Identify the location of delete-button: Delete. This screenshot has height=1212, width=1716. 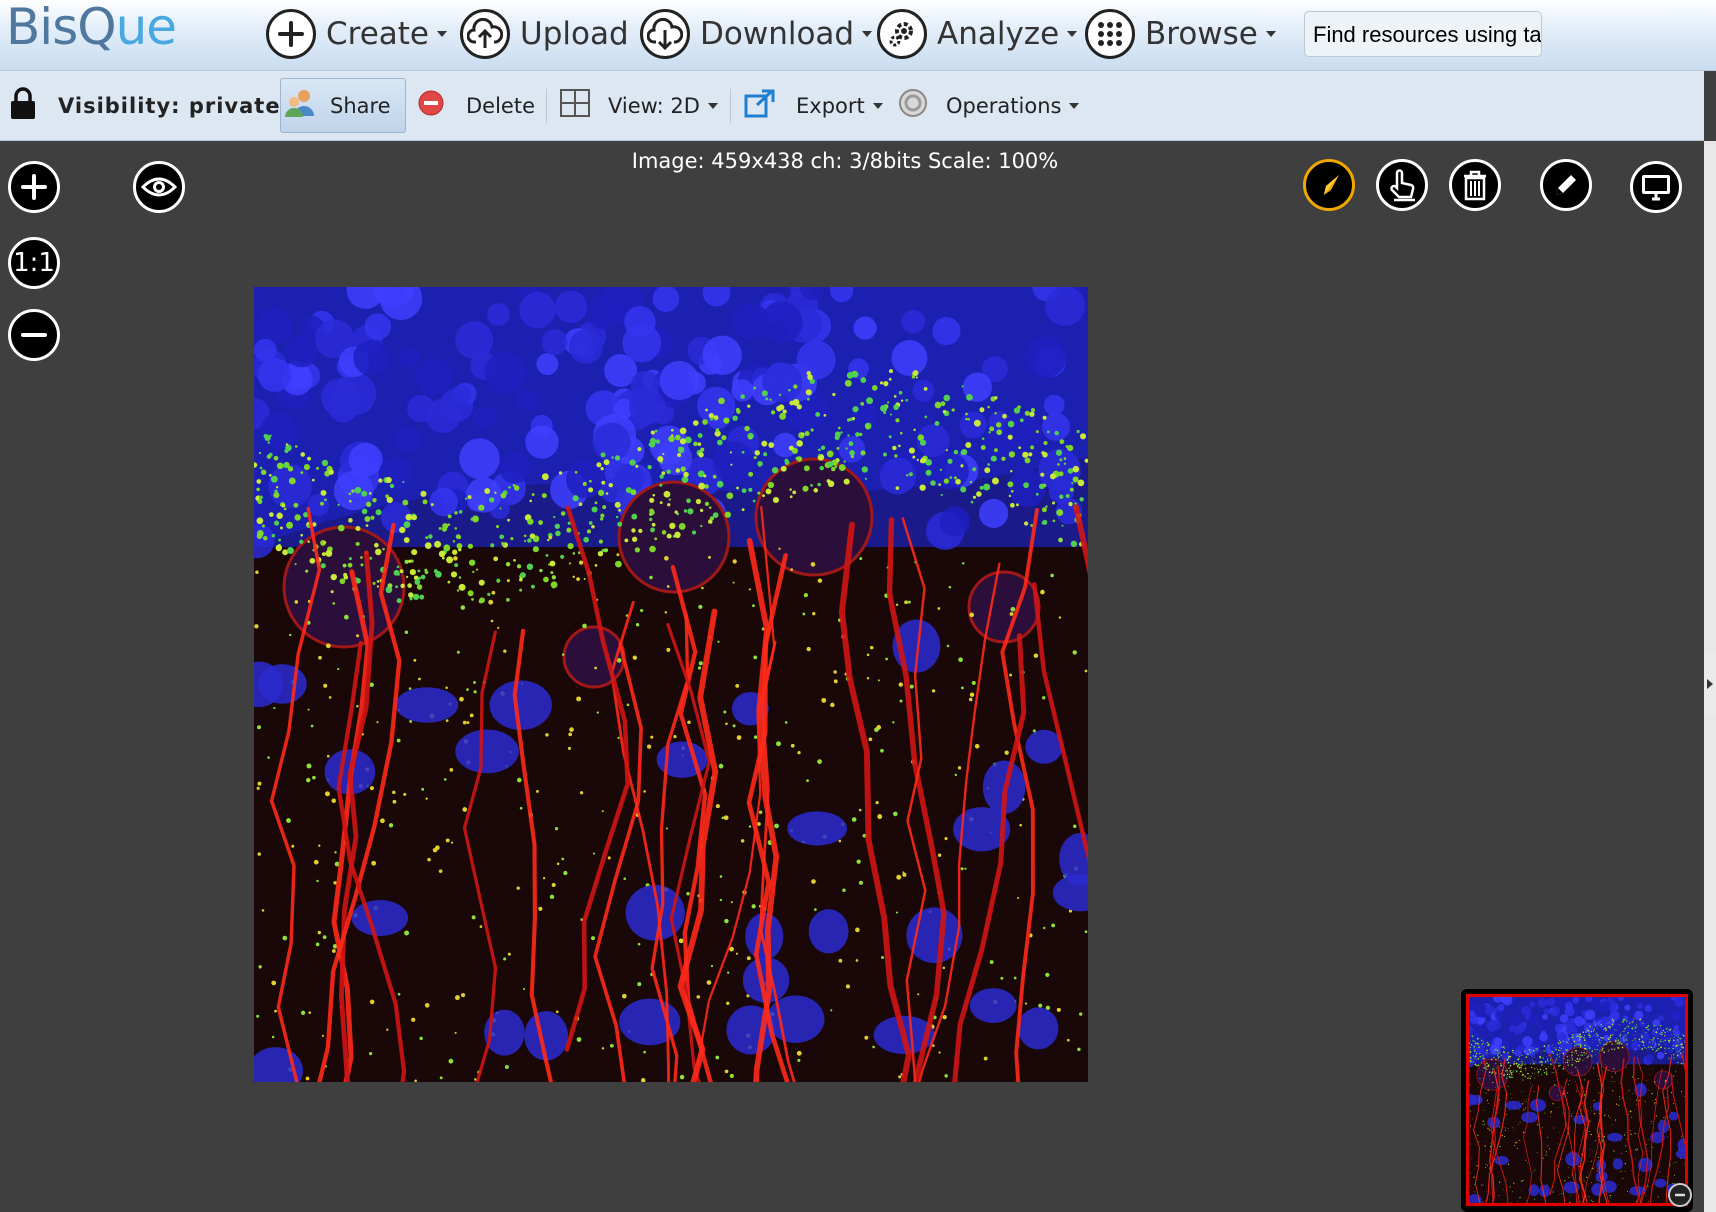
(476, 105).